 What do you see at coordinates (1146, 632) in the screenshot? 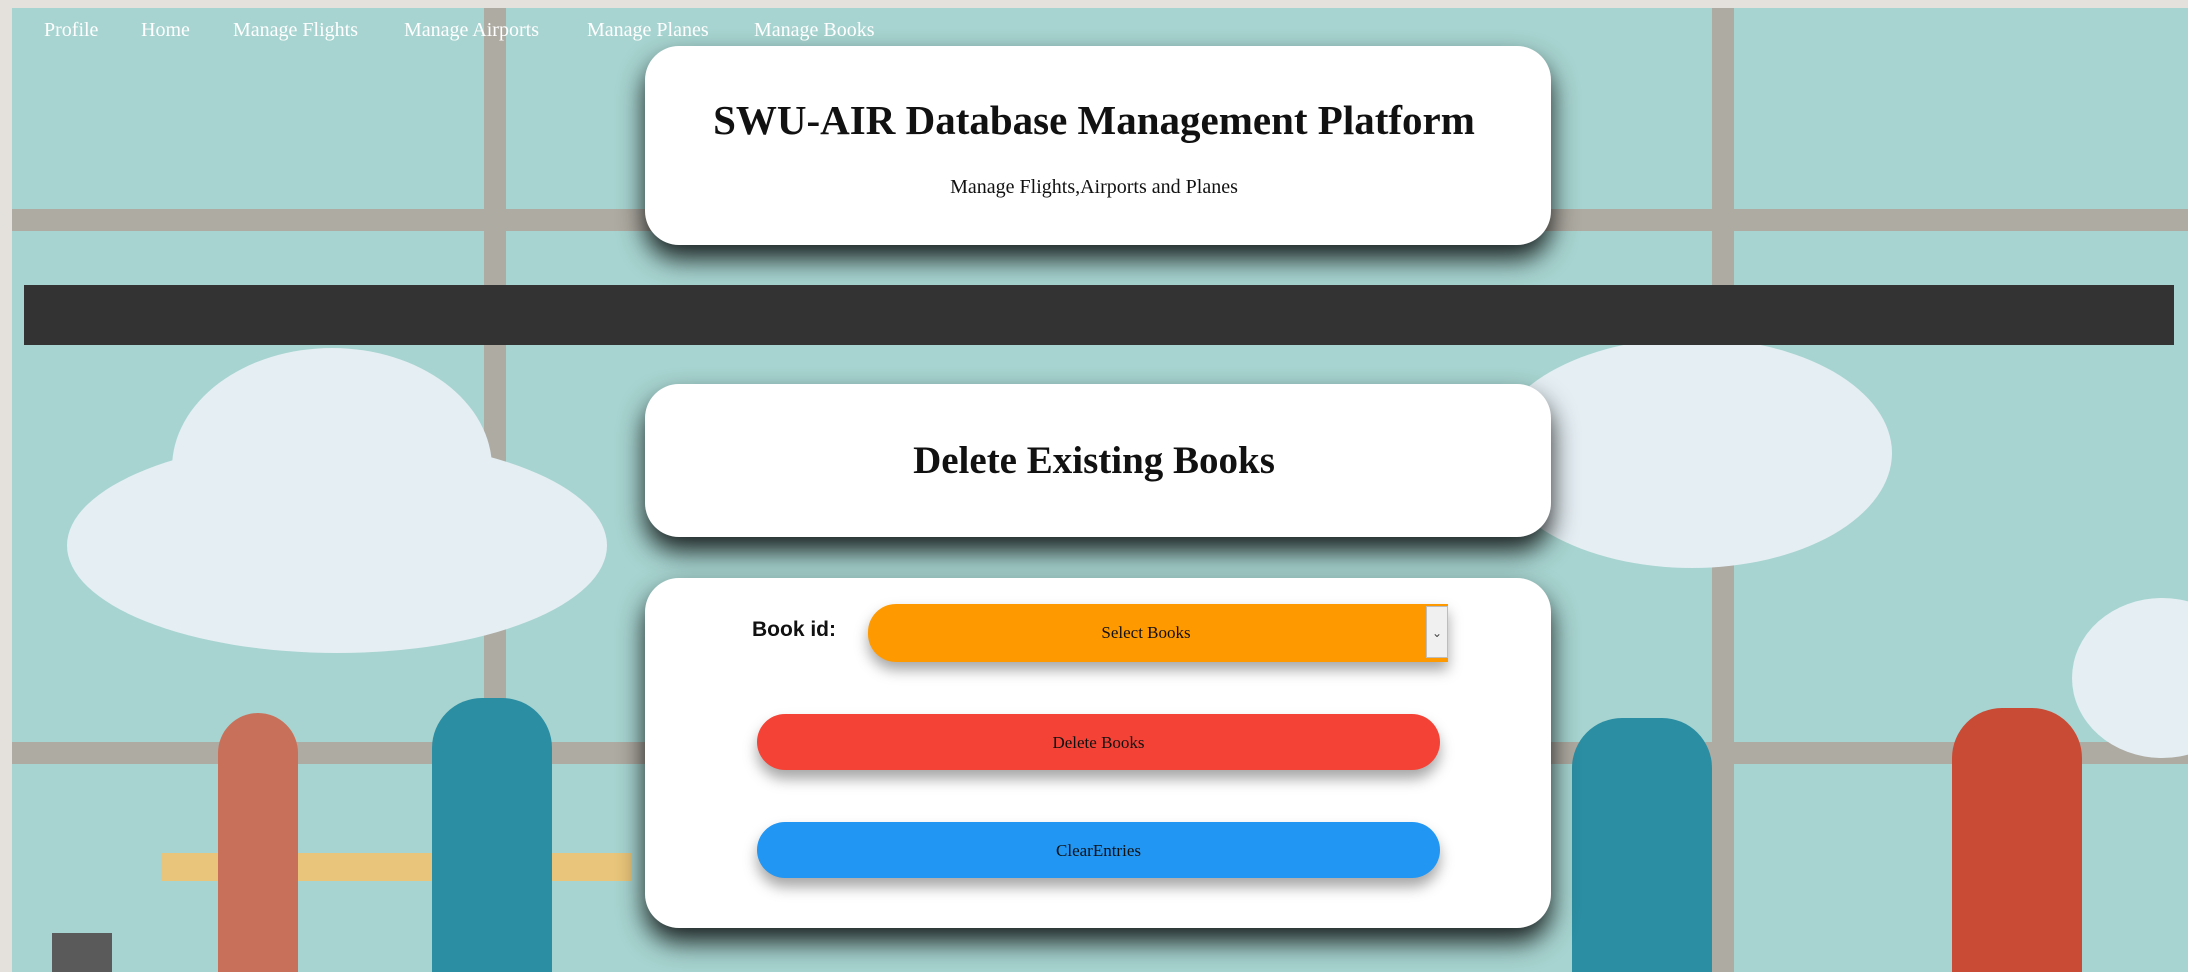
I see `book-select-value: Select Books` at bounding box center [1146, 632].